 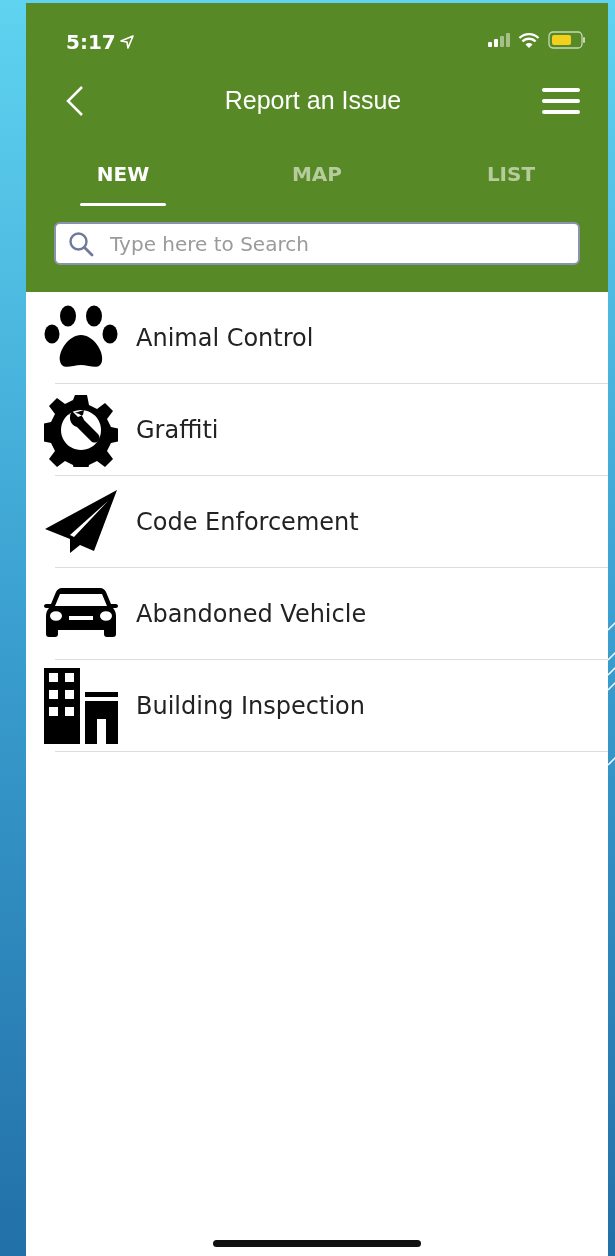 I want to click on item-label: Code Enforcement, so click(x=247, y=522).